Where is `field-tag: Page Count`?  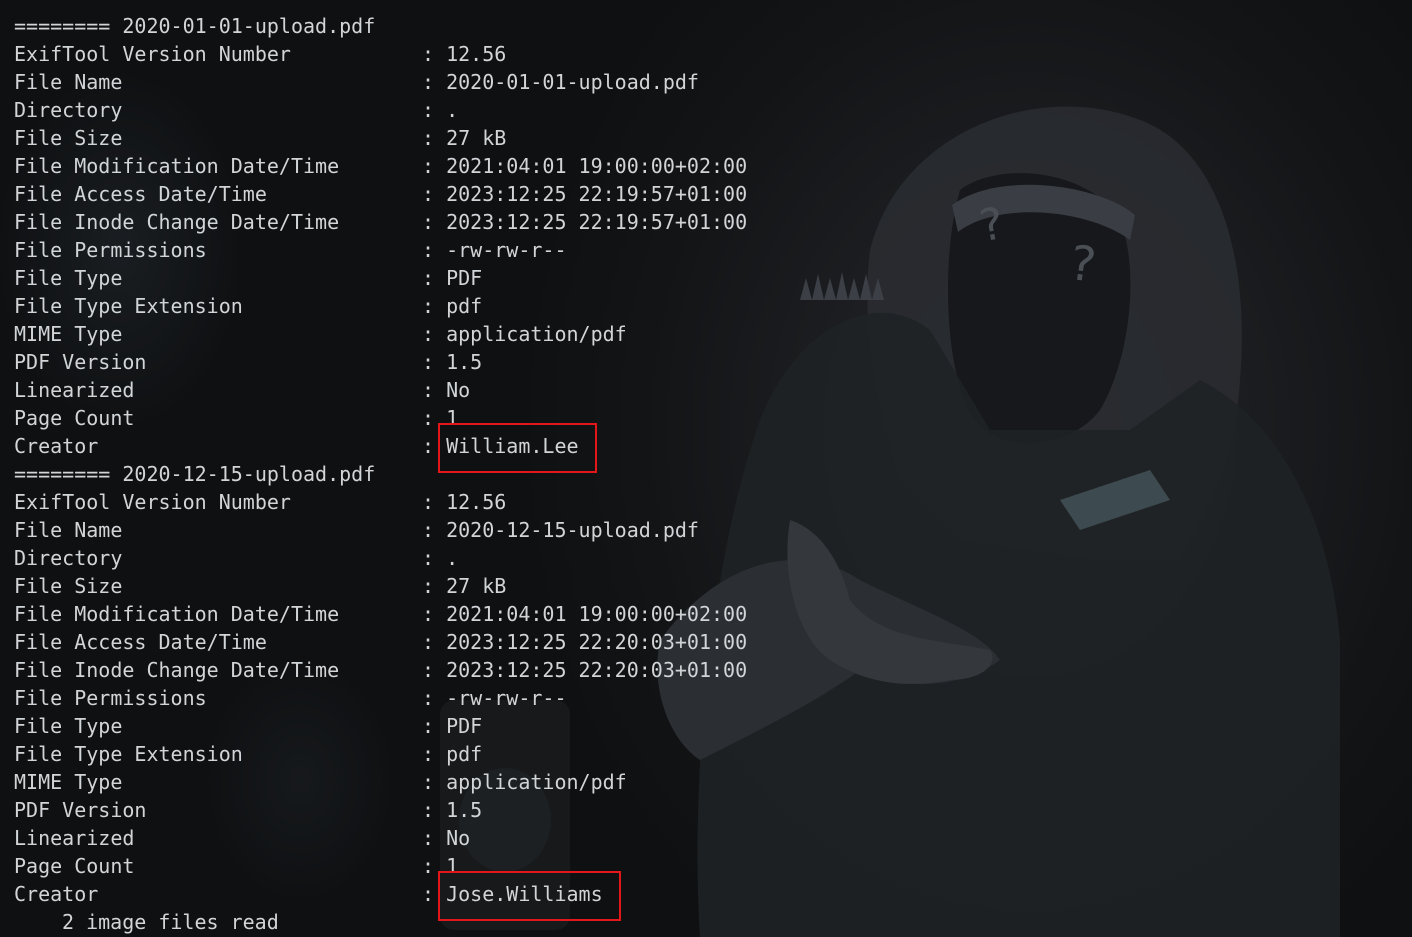 field-tag: Page Count is located at coordinates (74, 418).